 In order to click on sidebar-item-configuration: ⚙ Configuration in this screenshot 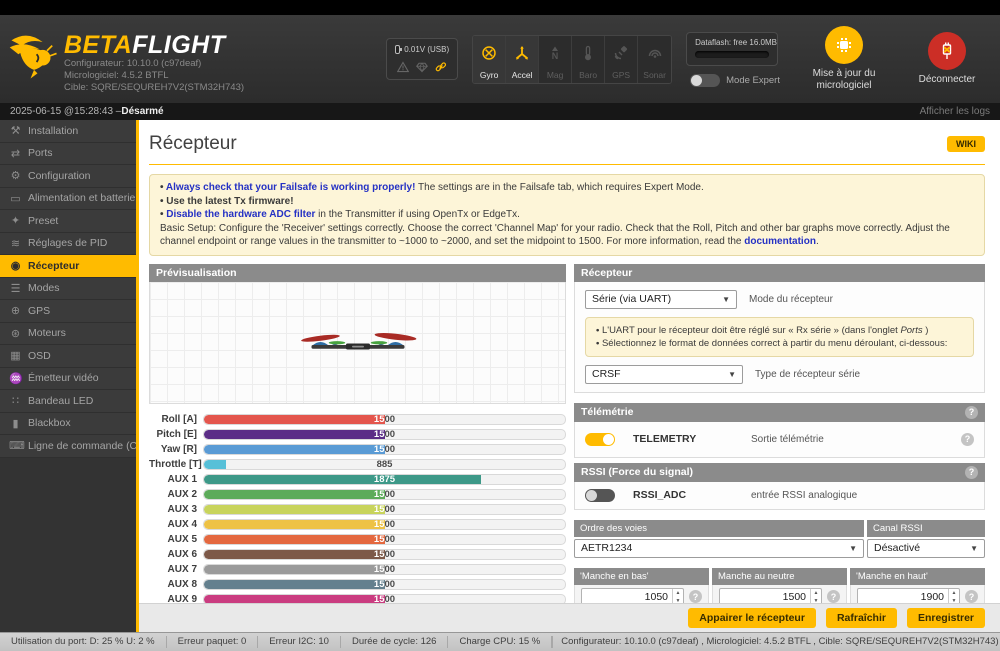, I will do `click(68, 176)`.